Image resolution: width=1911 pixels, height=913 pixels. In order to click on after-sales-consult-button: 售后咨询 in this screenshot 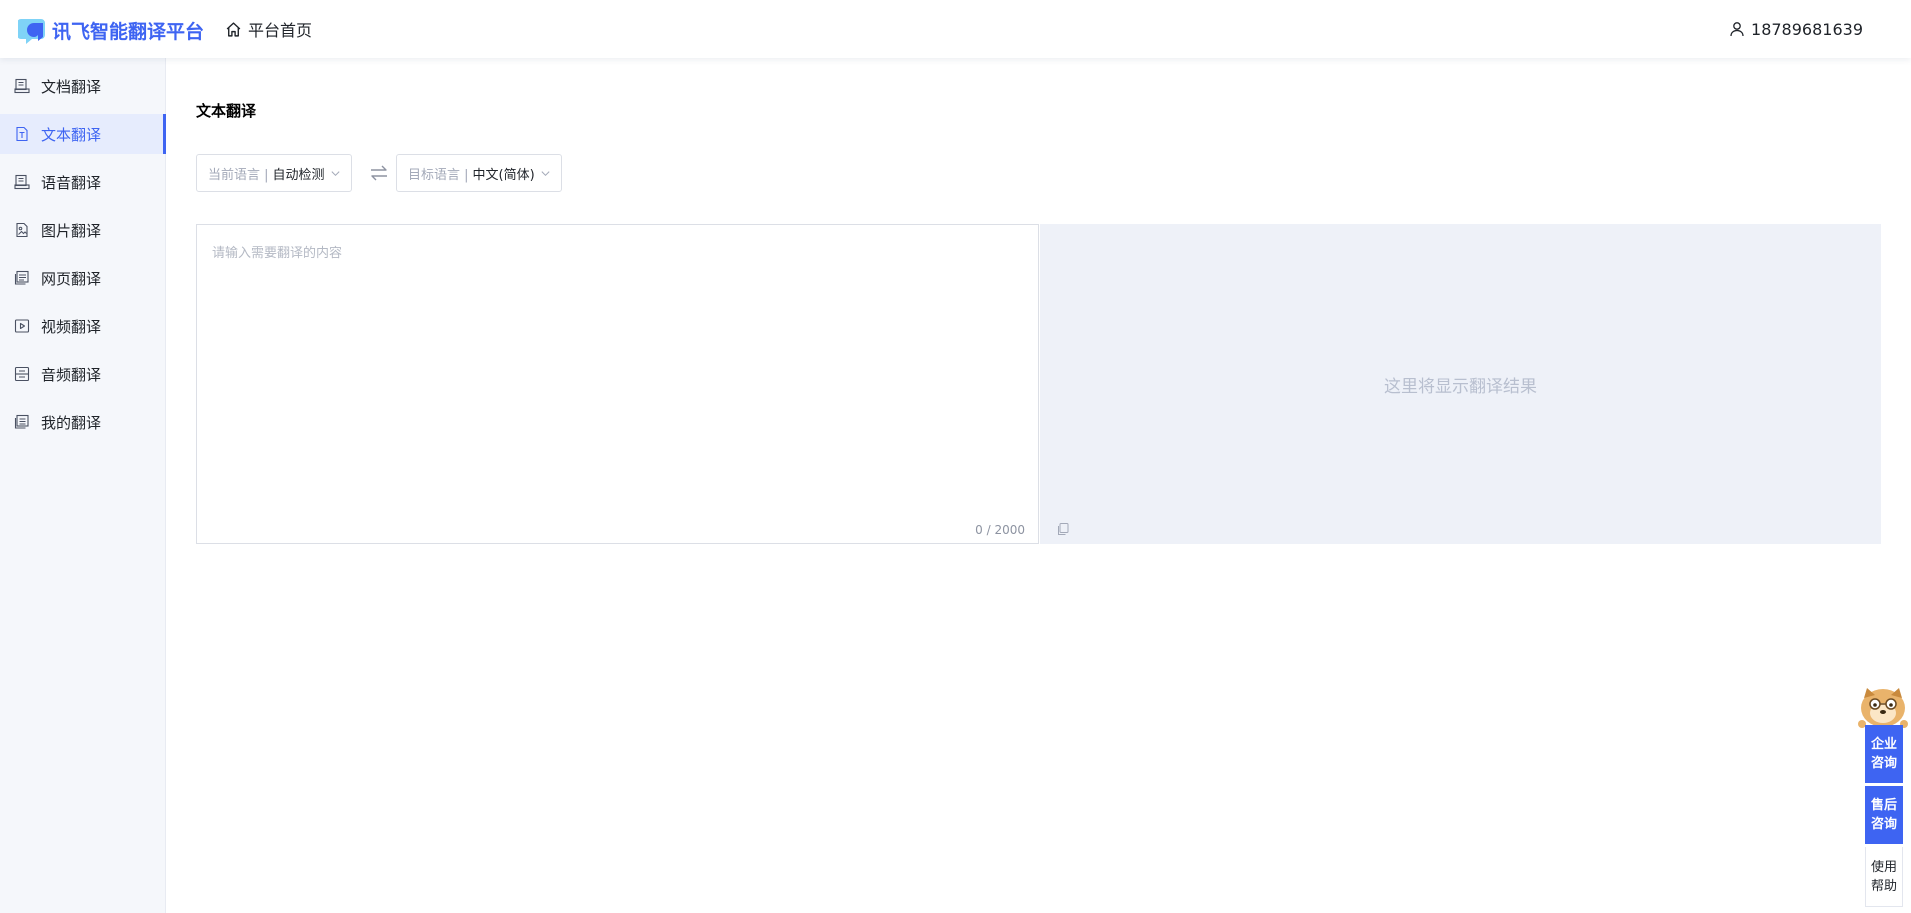, I will do `click(1884, 815)`.